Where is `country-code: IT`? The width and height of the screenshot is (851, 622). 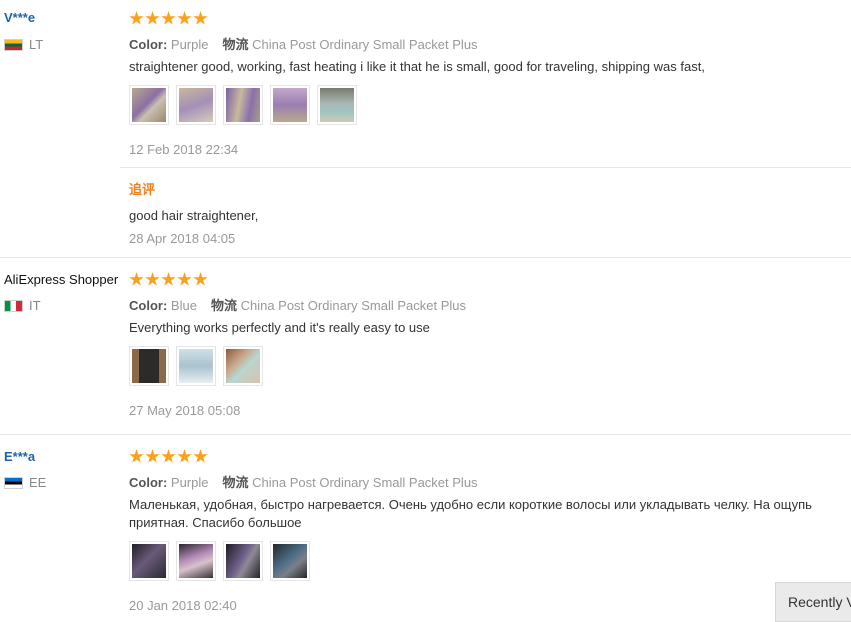 country-code: IT is located at coordinates (35, 305).